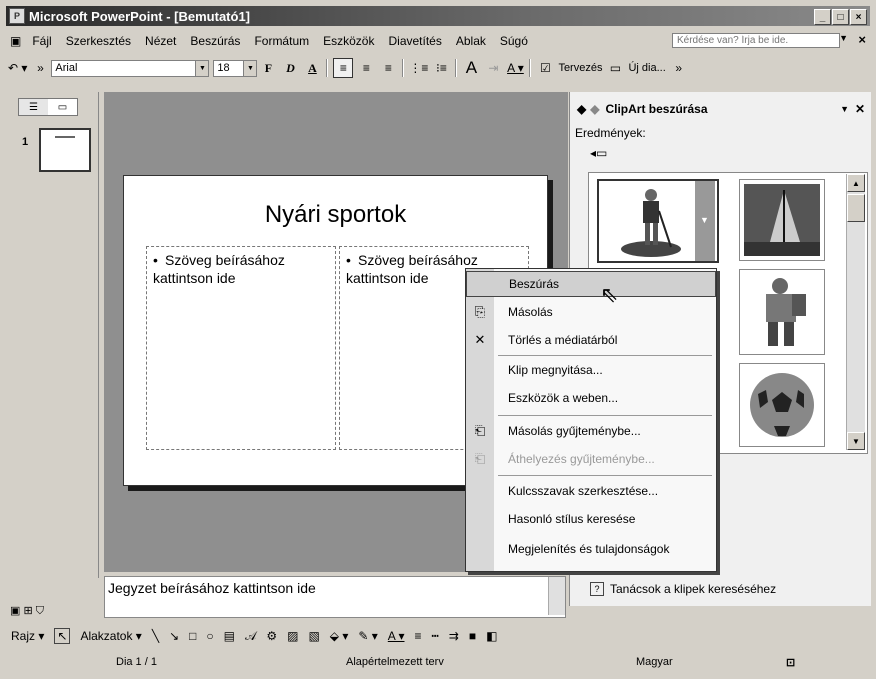 This screenshot has width=876, height=679. What do you see at coordinates (418, 636) in the screenshot?
I see `line-style-icon: ≡` at bounding box center [418, 636].